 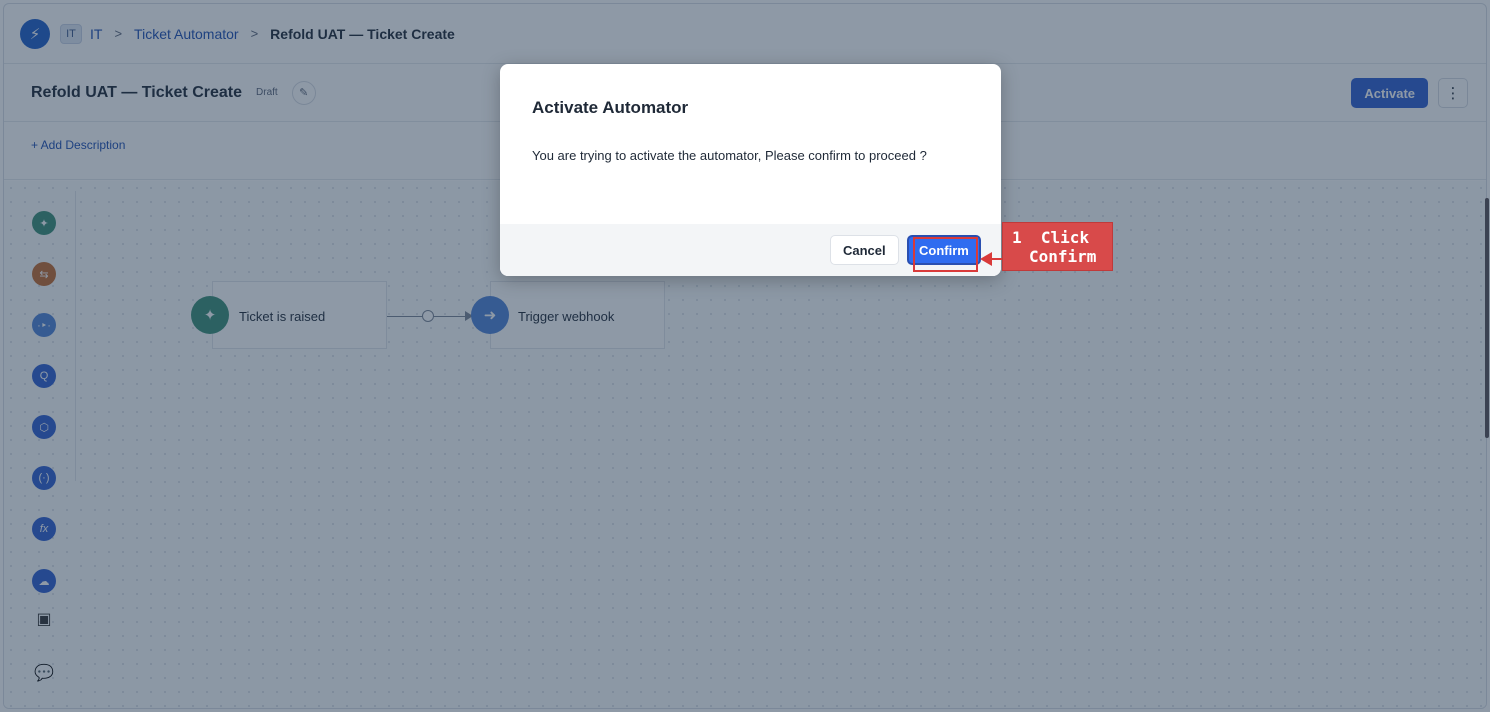 I want to click on annotation-line1: Click, so click(x=1065, y=237).